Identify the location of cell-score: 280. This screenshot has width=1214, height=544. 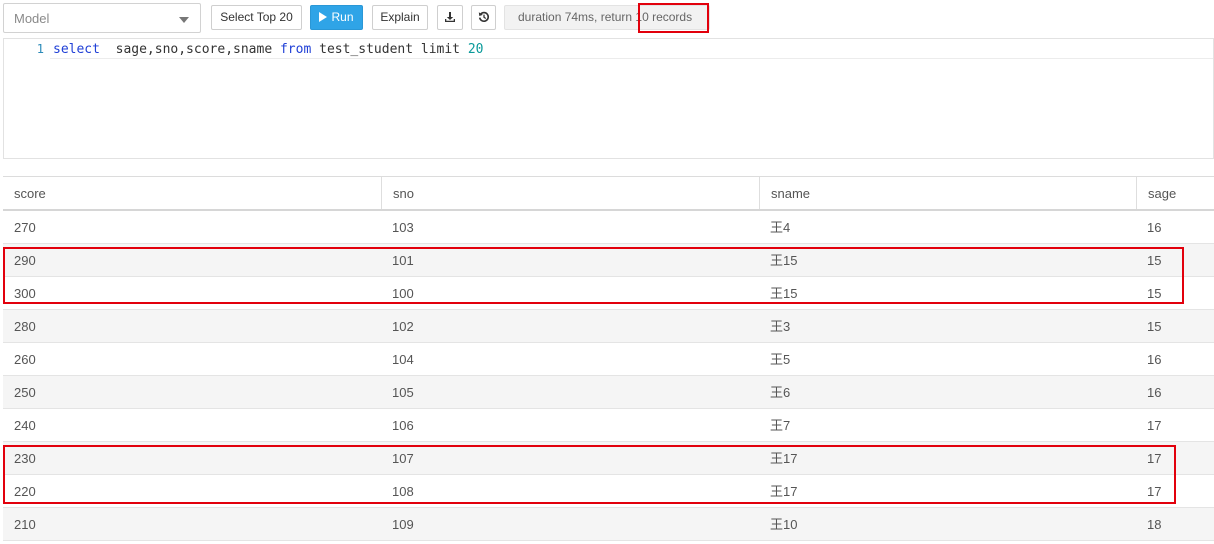
(25, 326).